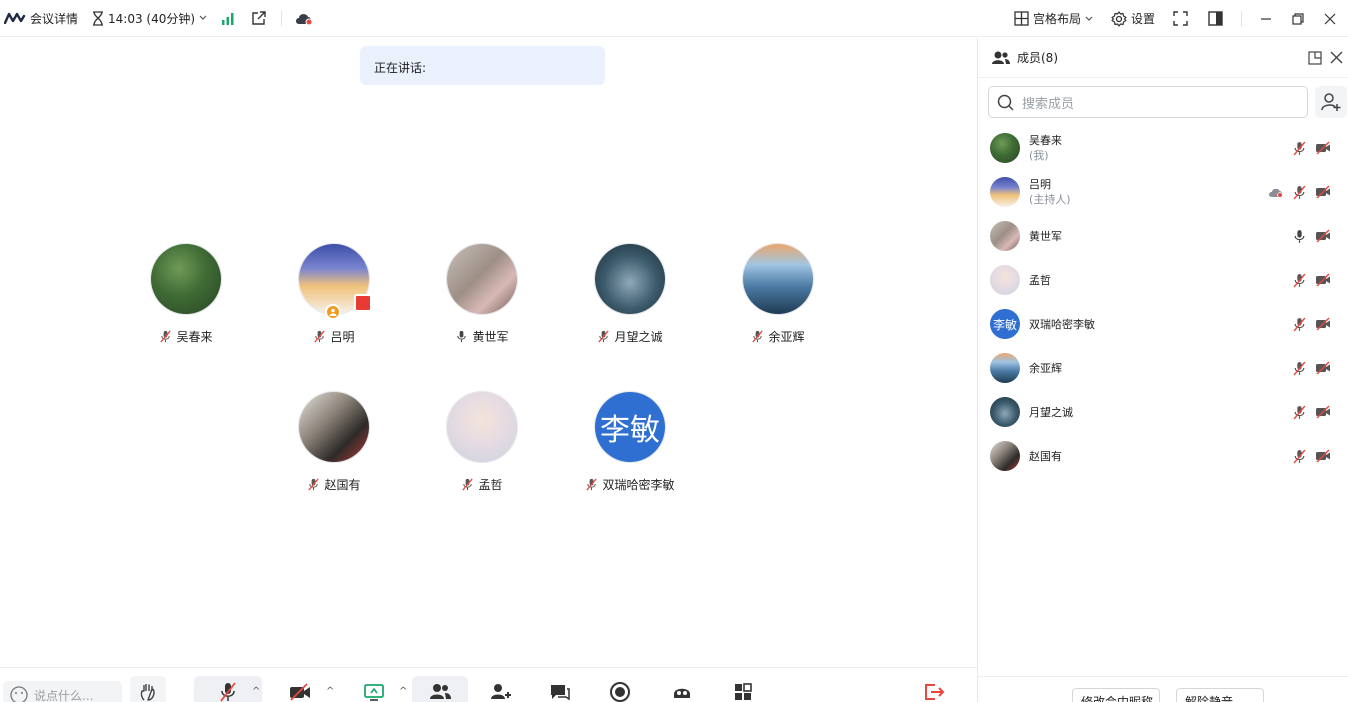 This screenshot has height=702, width=1348. What do you see at coordinates (1048, 104) in the screenshot?
I see `search-placeholder: 搜索成员` at bounding box center [1048, 104].